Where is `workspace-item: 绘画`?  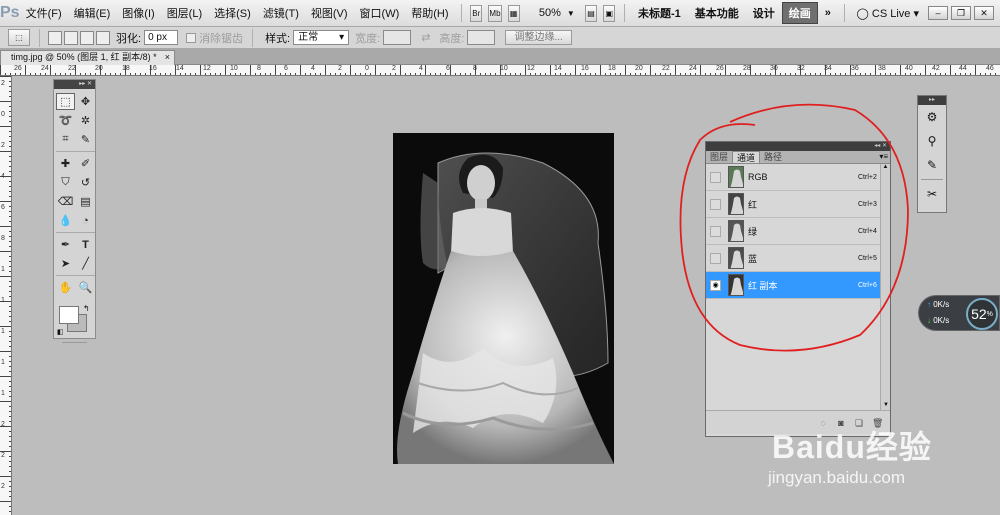 workspace-item: 绘画 is located at coordinates (799, 13).